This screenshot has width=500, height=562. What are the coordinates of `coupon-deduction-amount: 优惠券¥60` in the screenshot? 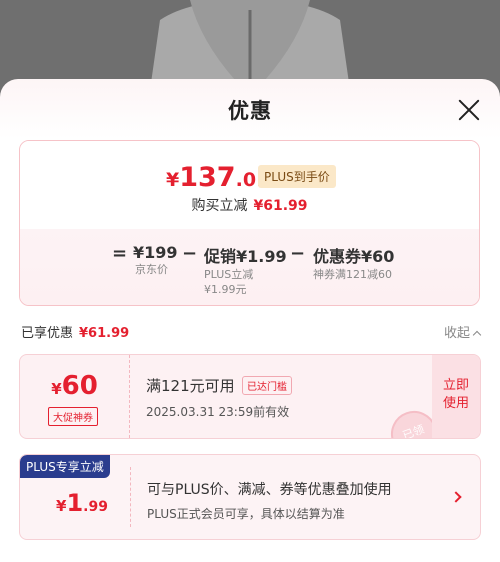 It's located at (354, 256).